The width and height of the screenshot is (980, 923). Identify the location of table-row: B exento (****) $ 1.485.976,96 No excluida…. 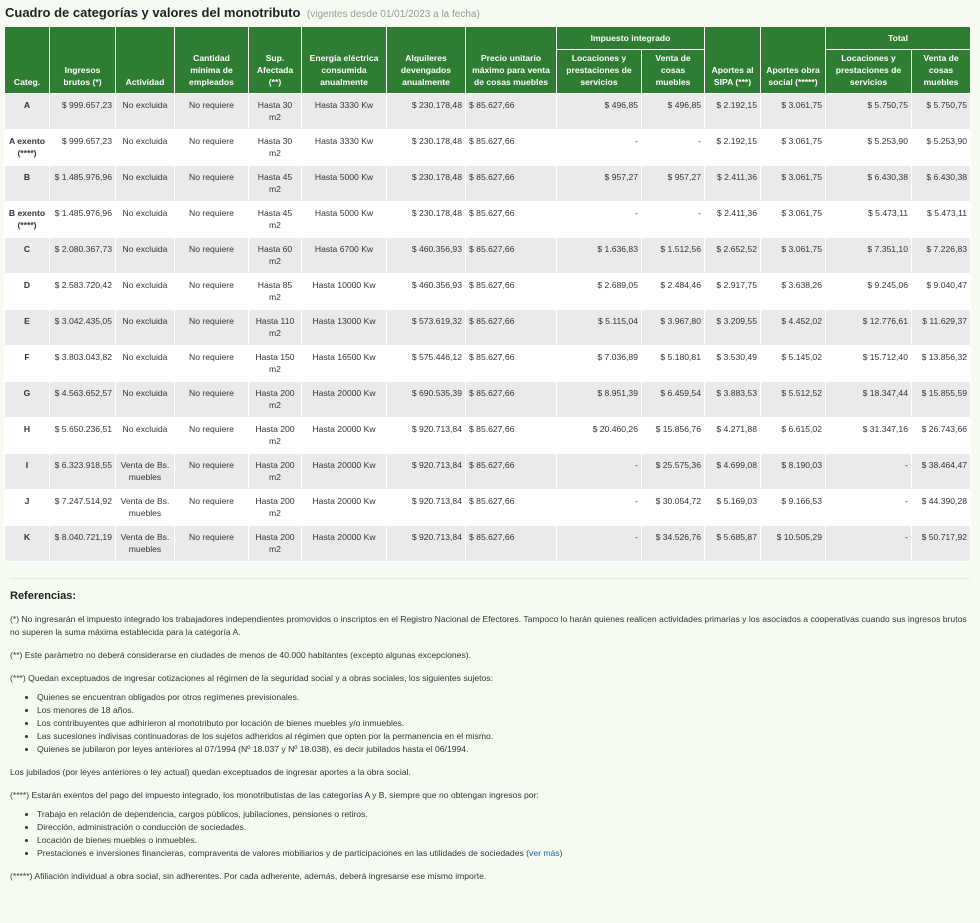
(488, 219).